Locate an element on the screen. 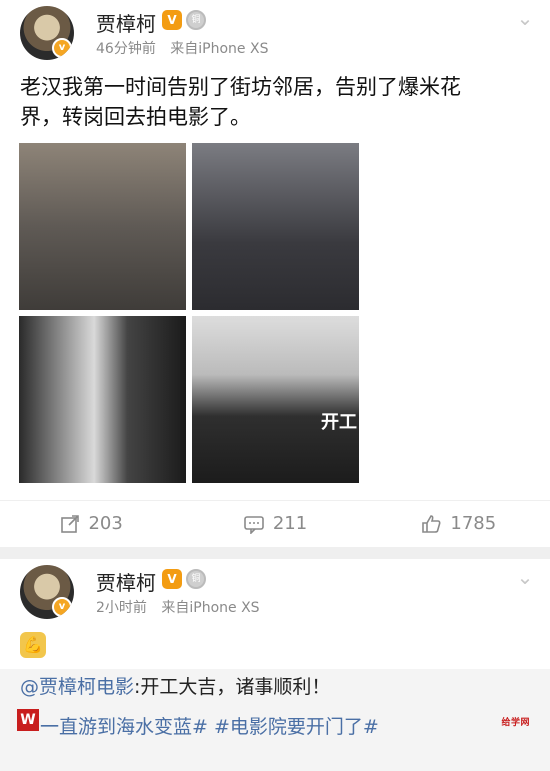  post-meta: 2小时前 来自iPhone XS is located at coordinates (183, 607).